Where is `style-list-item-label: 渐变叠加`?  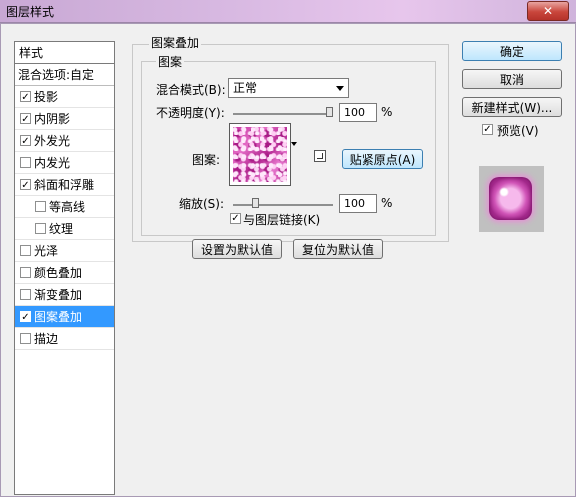 style-list-item-label: 渐变叠加 is located at coordinates (58, 295).